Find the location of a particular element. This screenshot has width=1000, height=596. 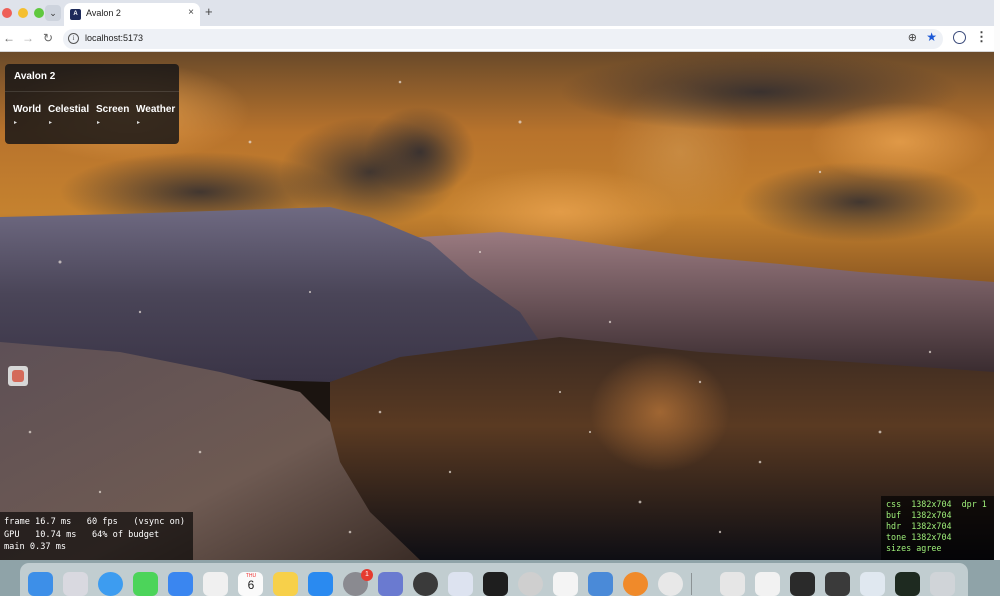

window-maximize-button is located at coordinates (39, 13).